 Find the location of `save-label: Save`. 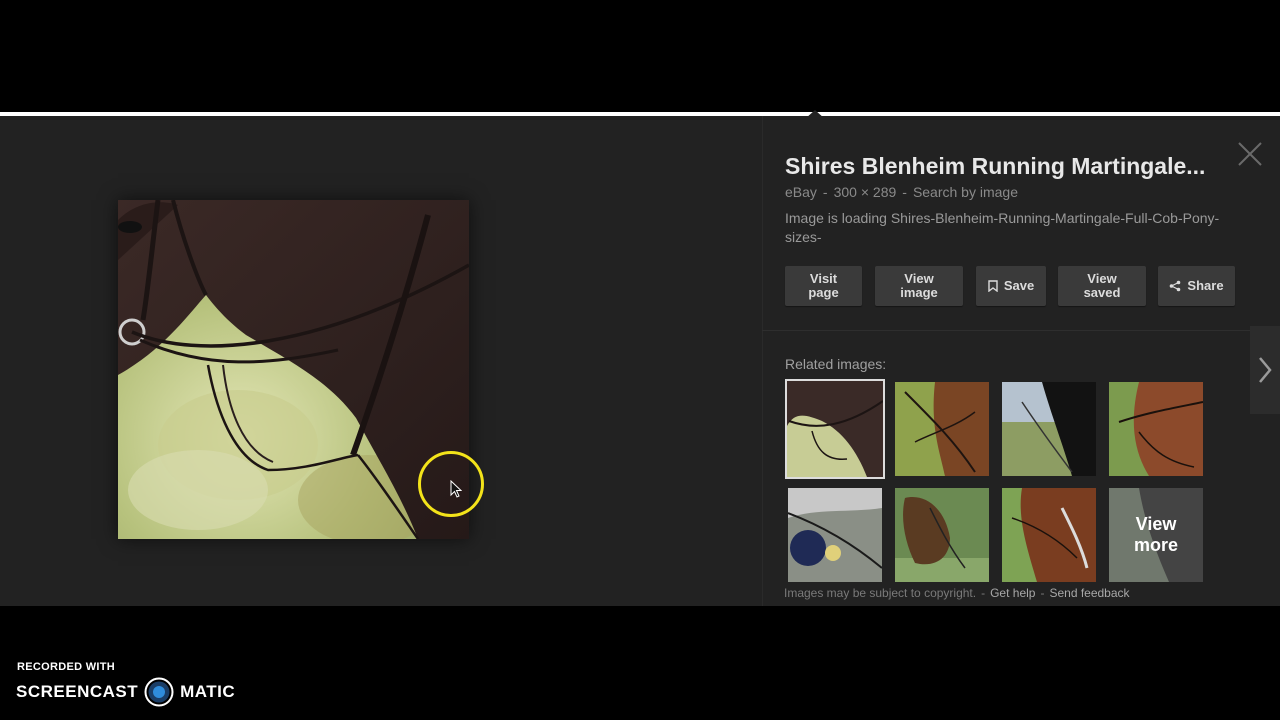

save-label: Save is located at coordinates (1019, 285).